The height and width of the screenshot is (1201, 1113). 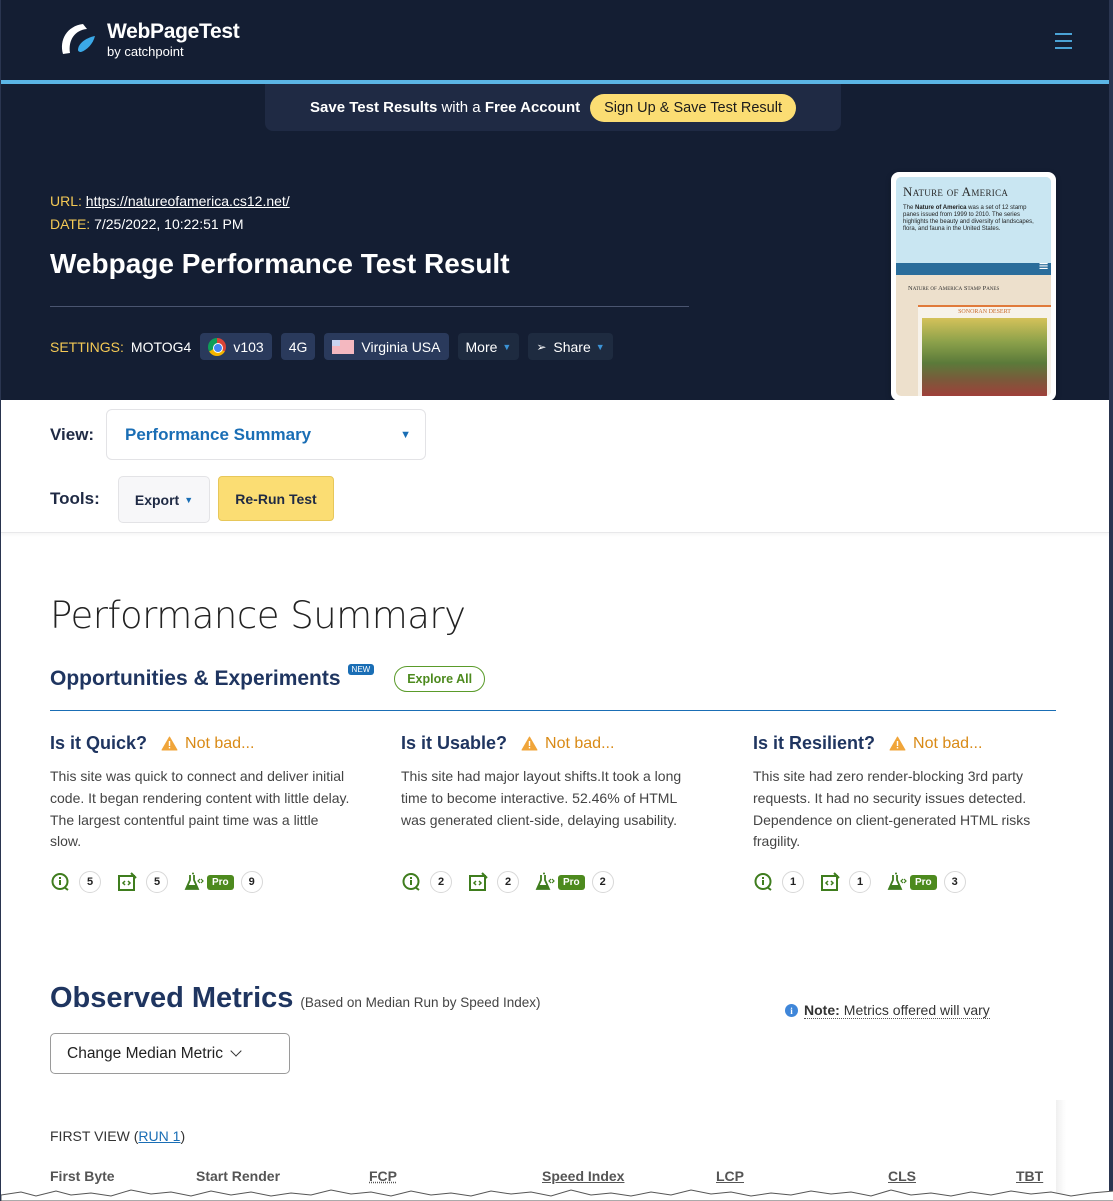 I want to click on median-button-label: Change Median Metric, so click(x=145, y=1053).